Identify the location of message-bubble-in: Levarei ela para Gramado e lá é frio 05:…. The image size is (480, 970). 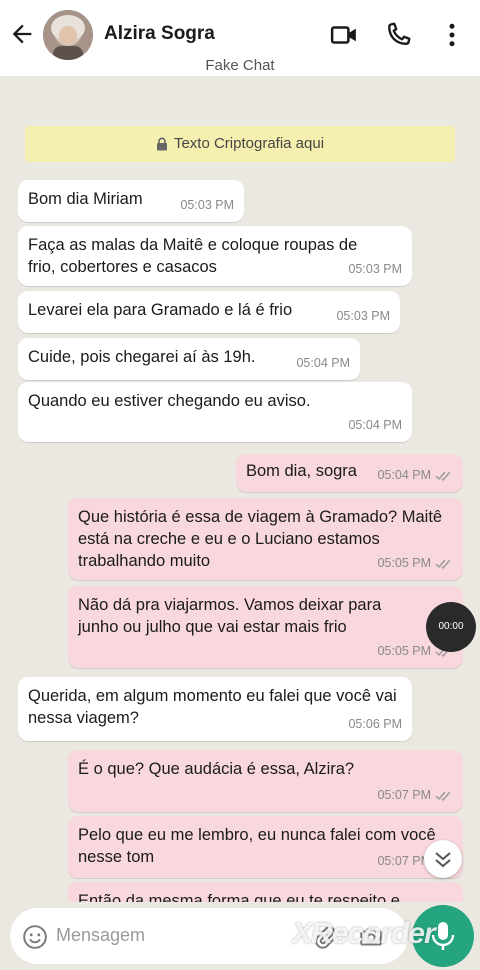
(209, 312).